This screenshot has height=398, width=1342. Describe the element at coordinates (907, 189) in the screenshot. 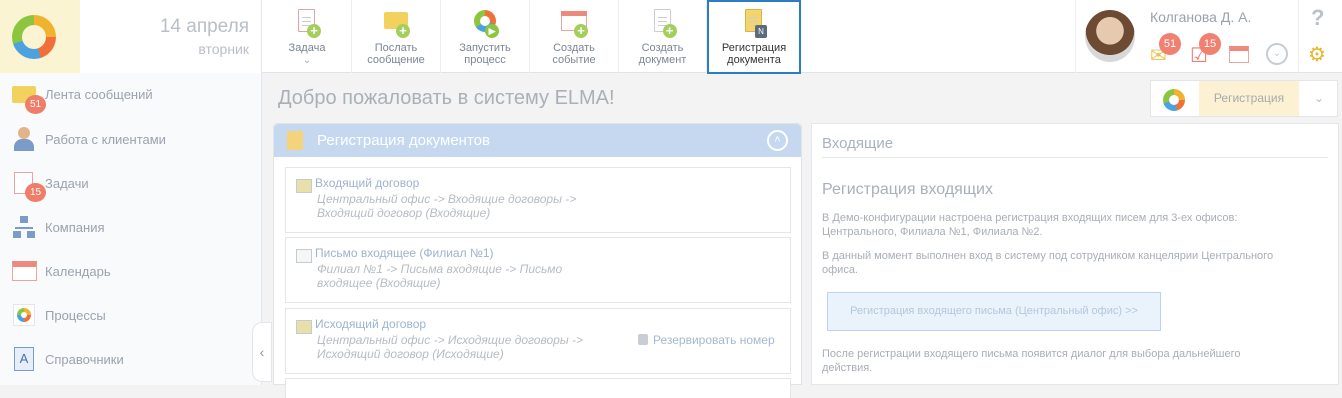

I see `section-heading: Регистрация входящих` at that location.